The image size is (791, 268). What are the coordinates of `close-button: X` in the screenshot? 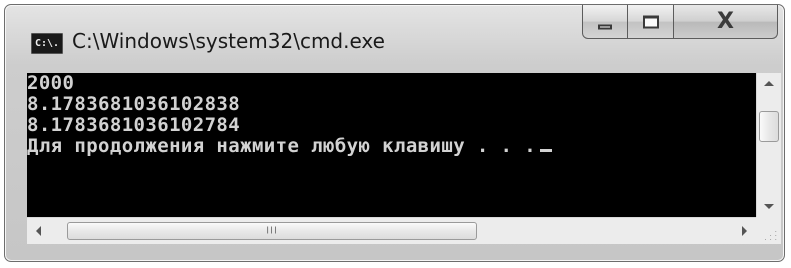 It's located at (726, 22).